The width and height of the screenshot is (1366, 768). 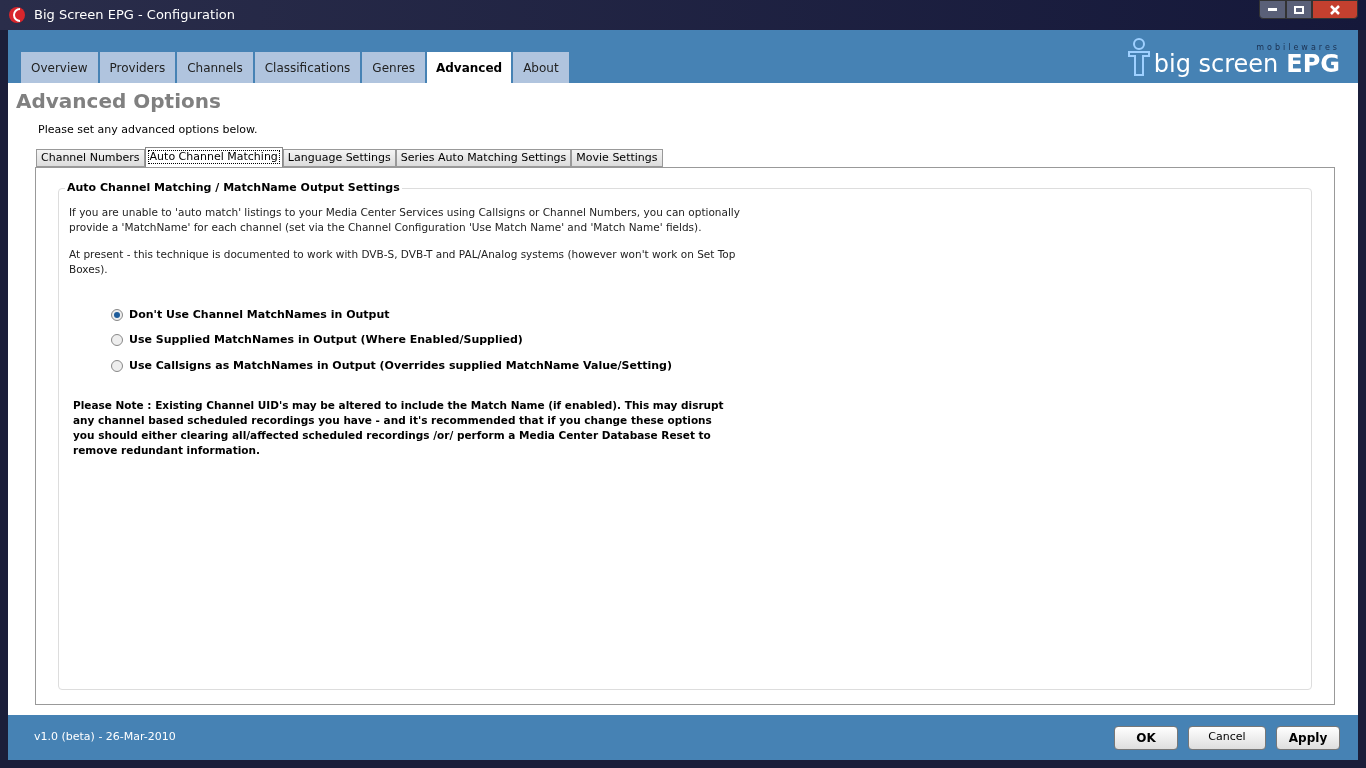 What do you see at coordinates (469, 67) in the screenshot?
I see `main-tab: Advanced` at bounding box center [469, 67].